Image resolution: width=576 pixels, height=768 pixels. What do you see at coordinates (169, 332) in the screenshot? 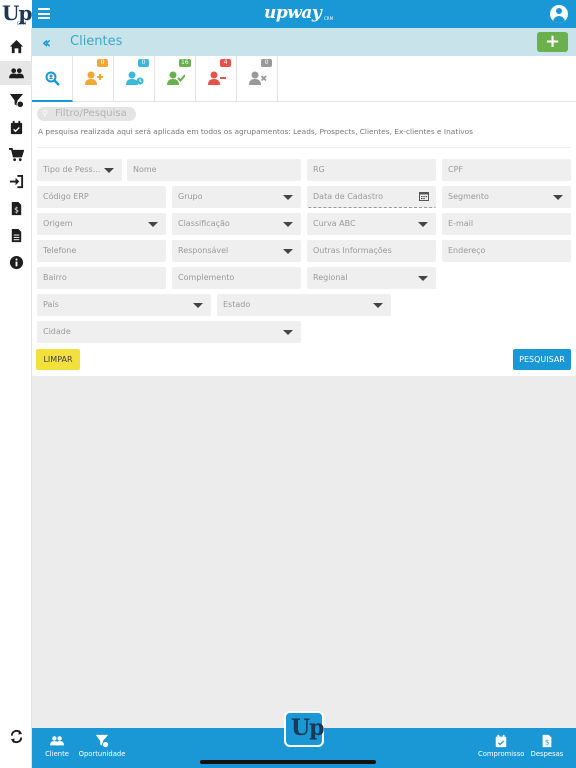
I see `cidade-select: Cidade` at bounding box center [169, 332].